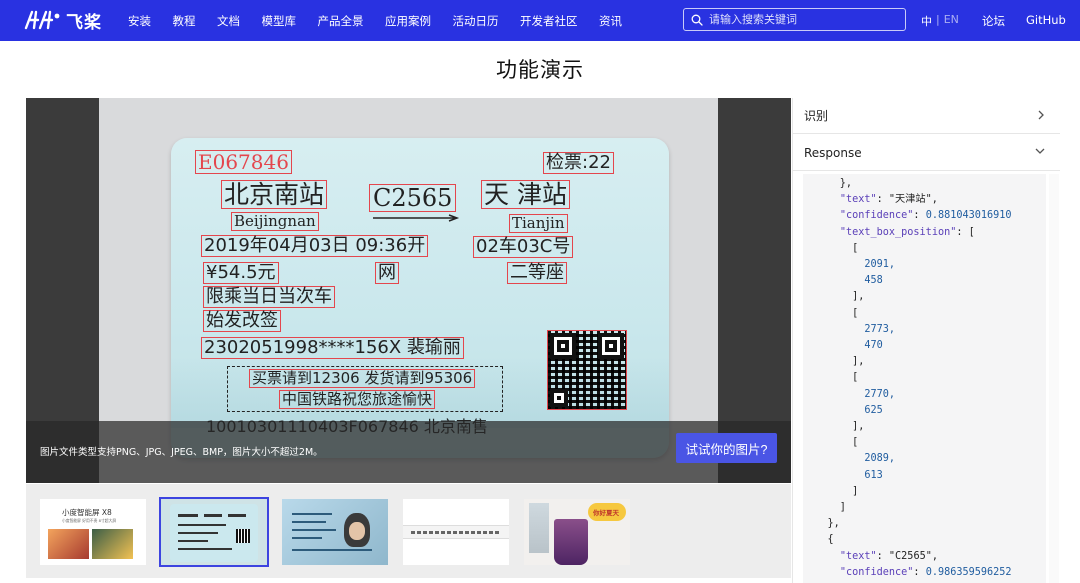 This screenshot has width=1080, height=583. What do you see at coordinates (968, 216) in the screenshot?
I see `json-value: 0.881043016910` at bounding box center [968, 216].